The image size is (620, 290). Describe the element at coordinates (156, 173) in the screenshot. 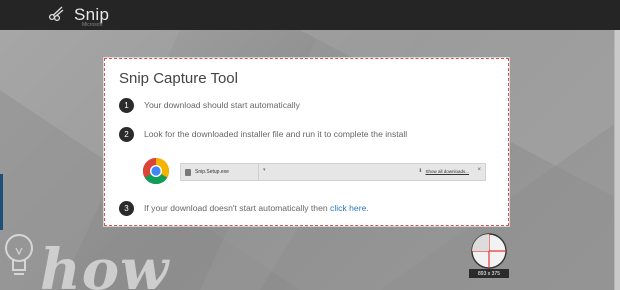

I see `chrome-icon` at that location.